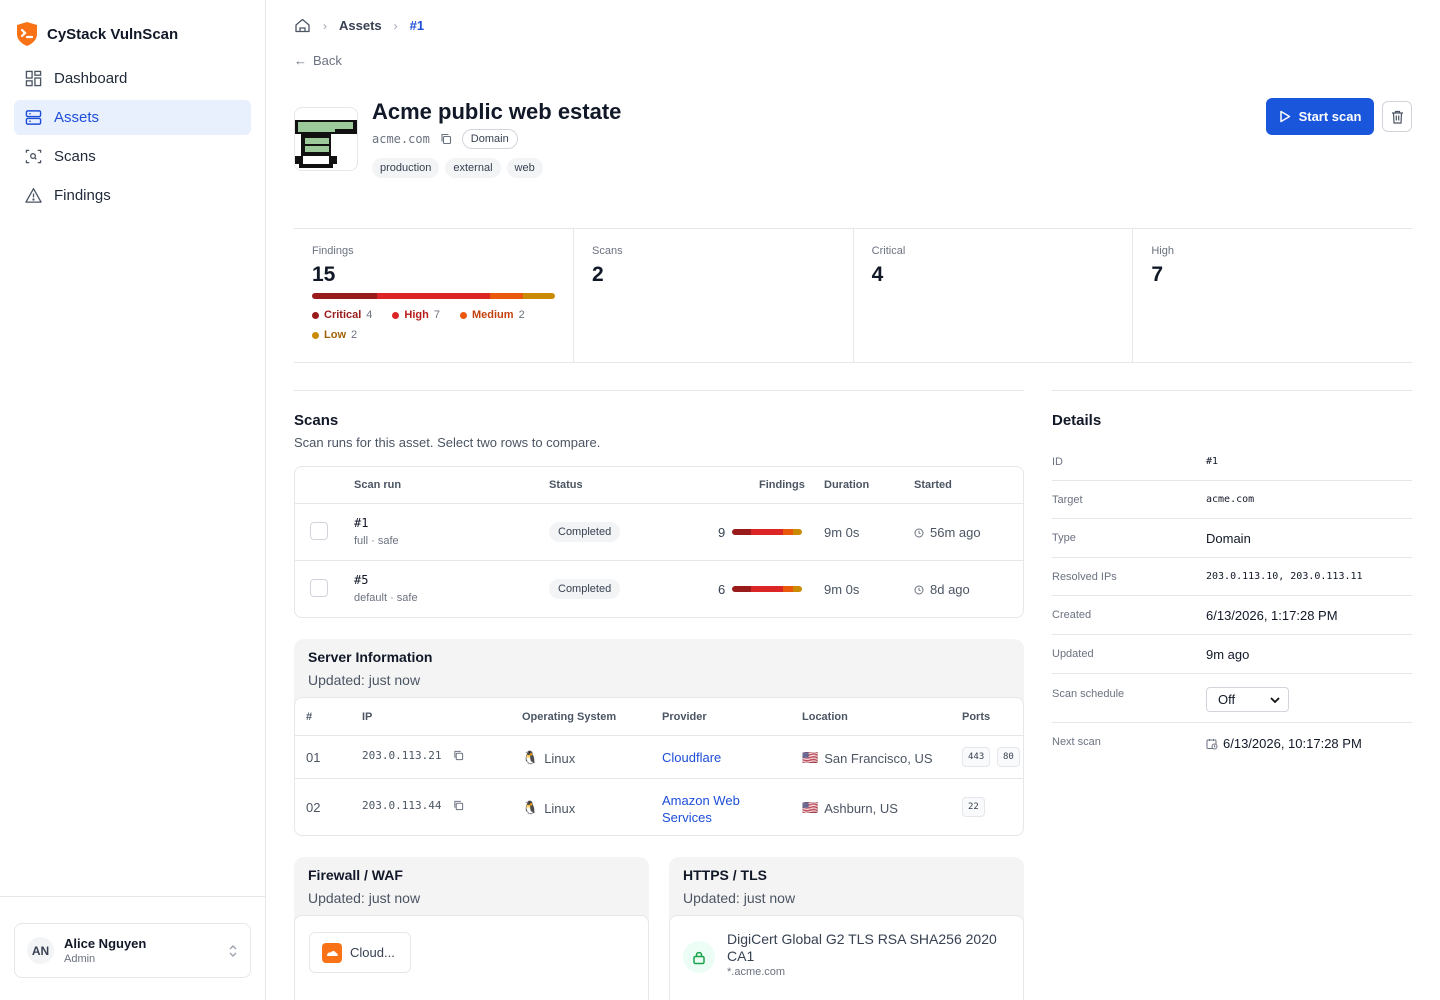  Describe the element at coordinates (91, 78) in the screenshot. I see `sidebar-item-label: Dashboard` at that location.